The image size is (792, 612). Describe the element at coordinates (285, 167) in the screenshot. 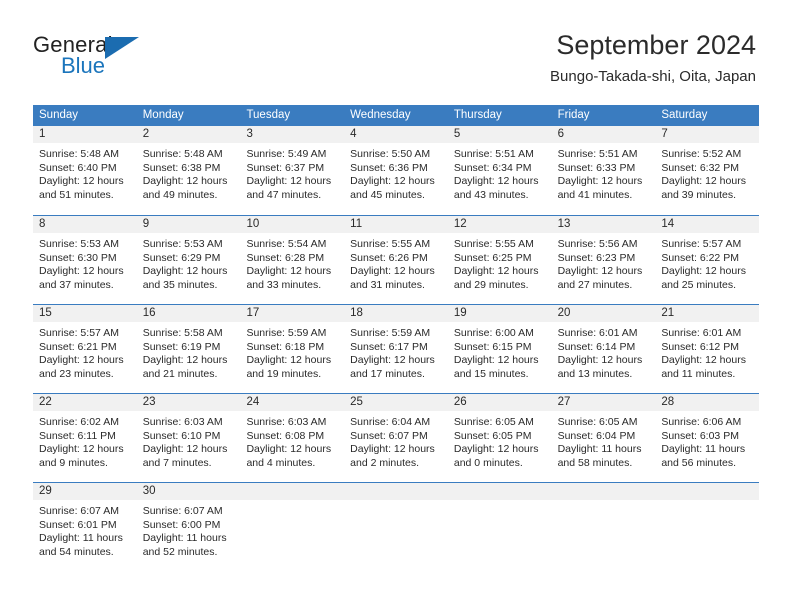

I see `sunset-text: Sunset: 6:37 PM` at that location.